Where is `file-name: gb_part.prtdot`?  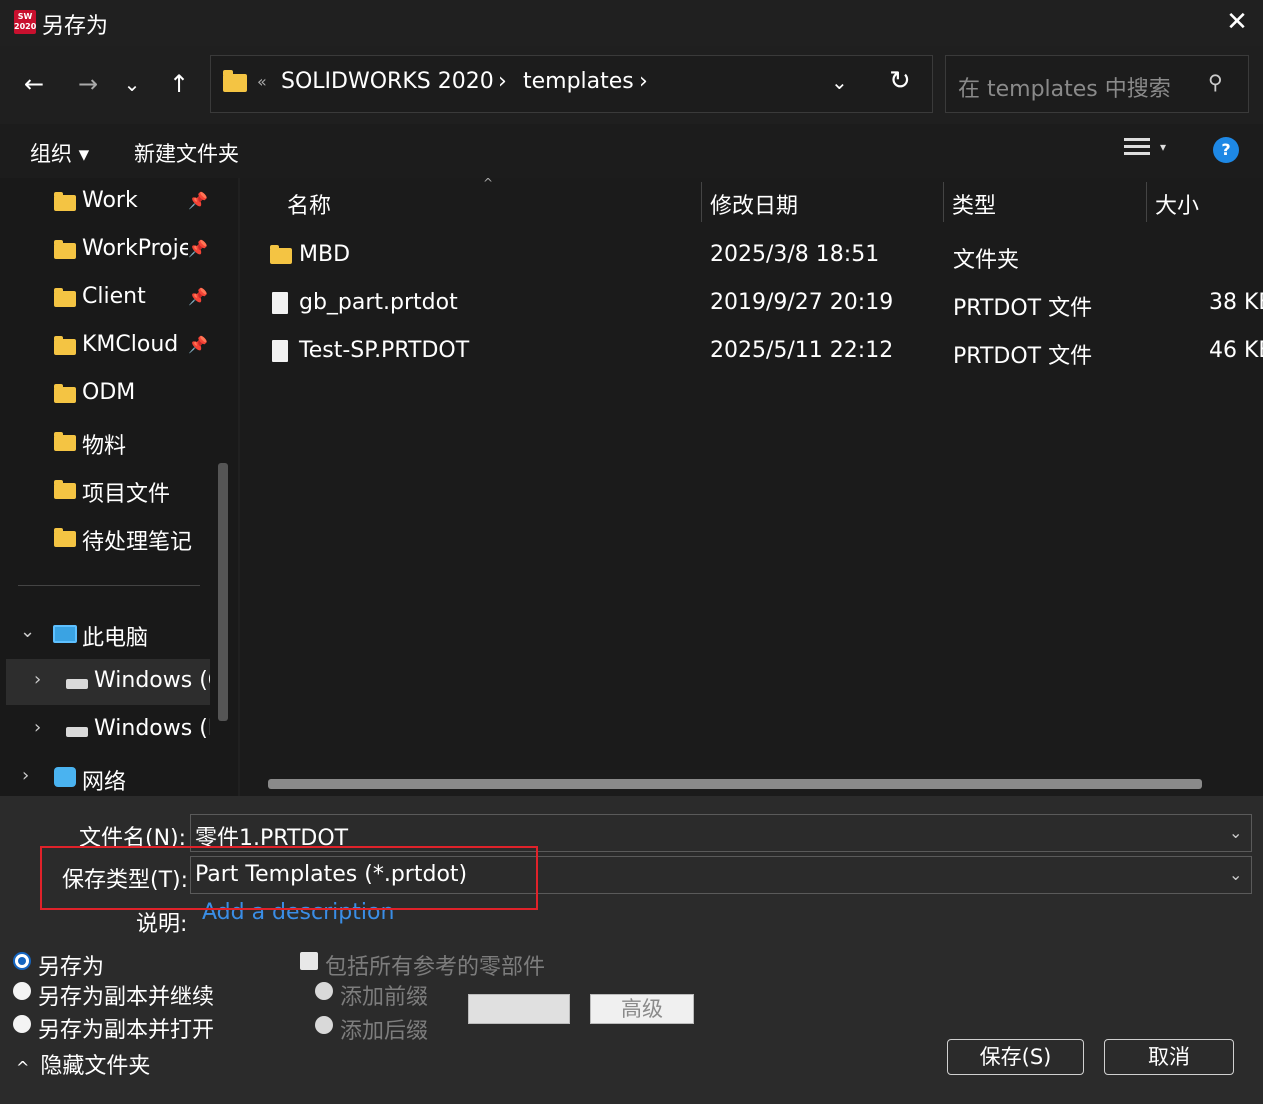
file-name: gb_part.prtdot is located at coordinates (378, 302).